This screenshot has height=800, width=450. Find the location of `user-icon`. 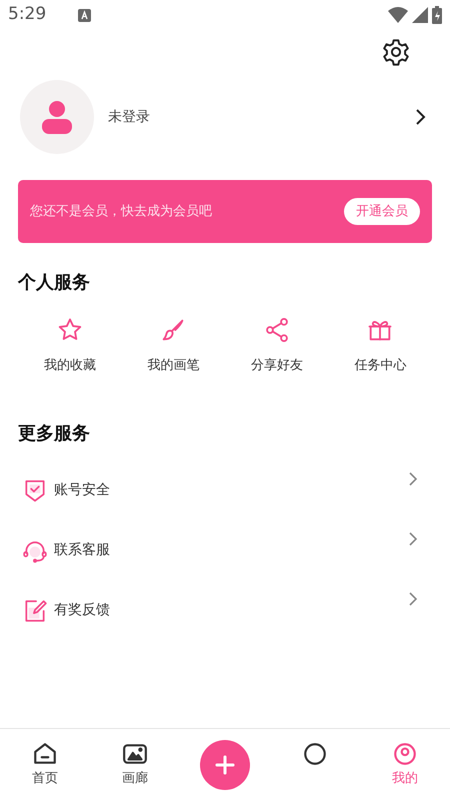

user-icon is located at coordinates (405, 753).